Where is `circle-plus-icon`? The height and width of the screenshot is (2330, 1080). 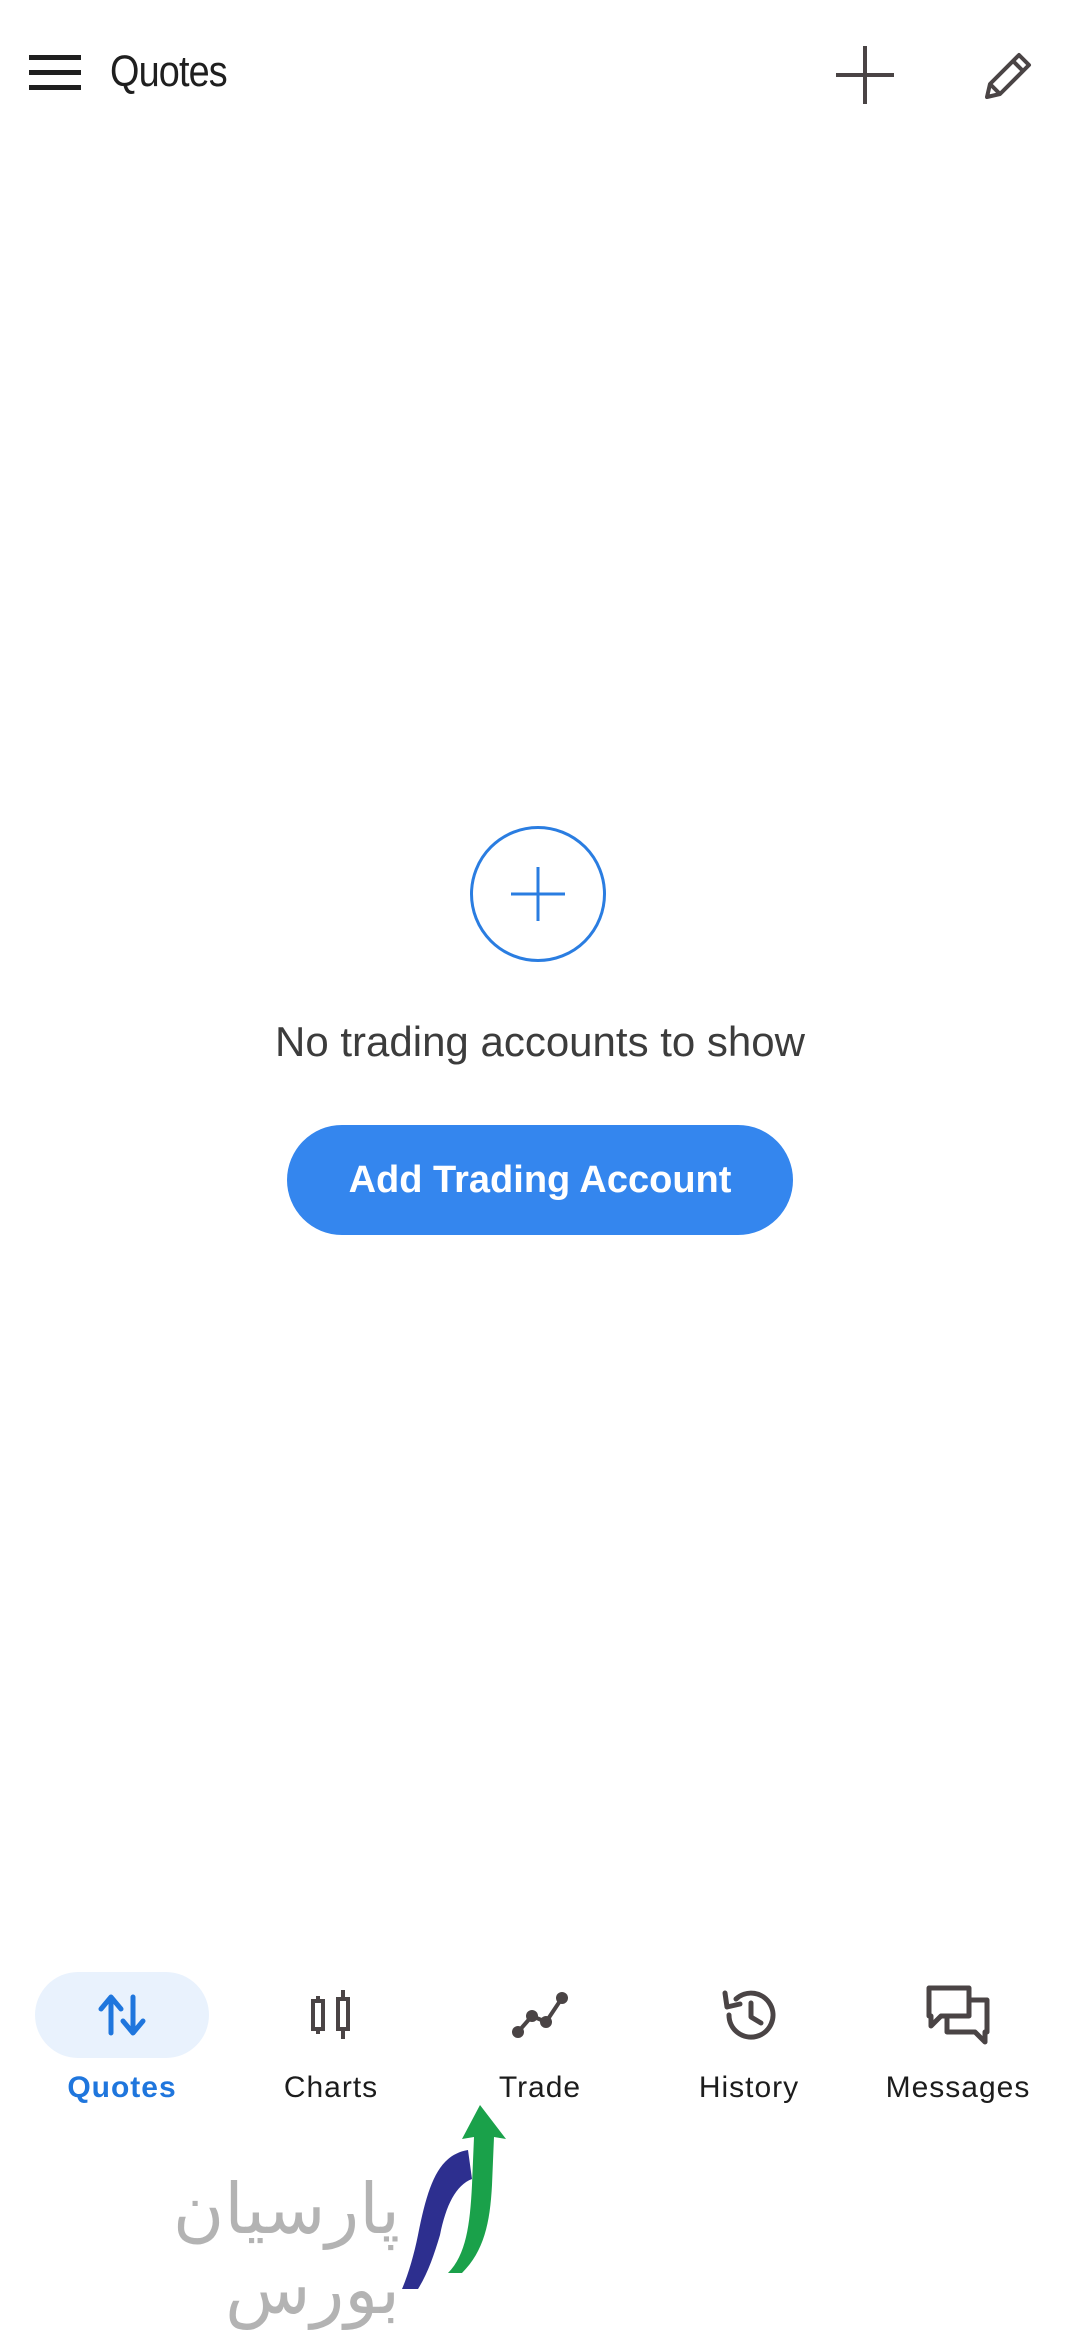 circle-plus-icon is located at coordinates (538, 894).